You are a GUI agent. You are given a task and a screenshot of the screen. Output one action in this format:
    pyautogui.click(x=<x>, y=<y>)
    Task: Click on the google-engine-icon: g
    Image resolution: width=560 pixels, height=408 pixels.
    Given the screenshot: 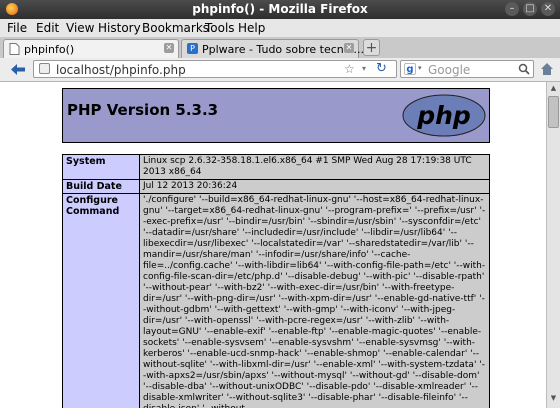 What is the action you would take?
    pyautogui.click(x=410, y=69)
    